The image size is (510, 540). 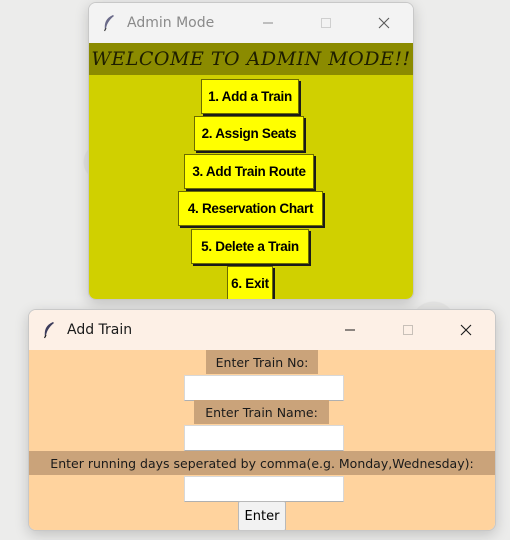 What do you see at coordinates (264, 489) in the screenshot?
I see `running-days-input` at bounding box center [264, 489].